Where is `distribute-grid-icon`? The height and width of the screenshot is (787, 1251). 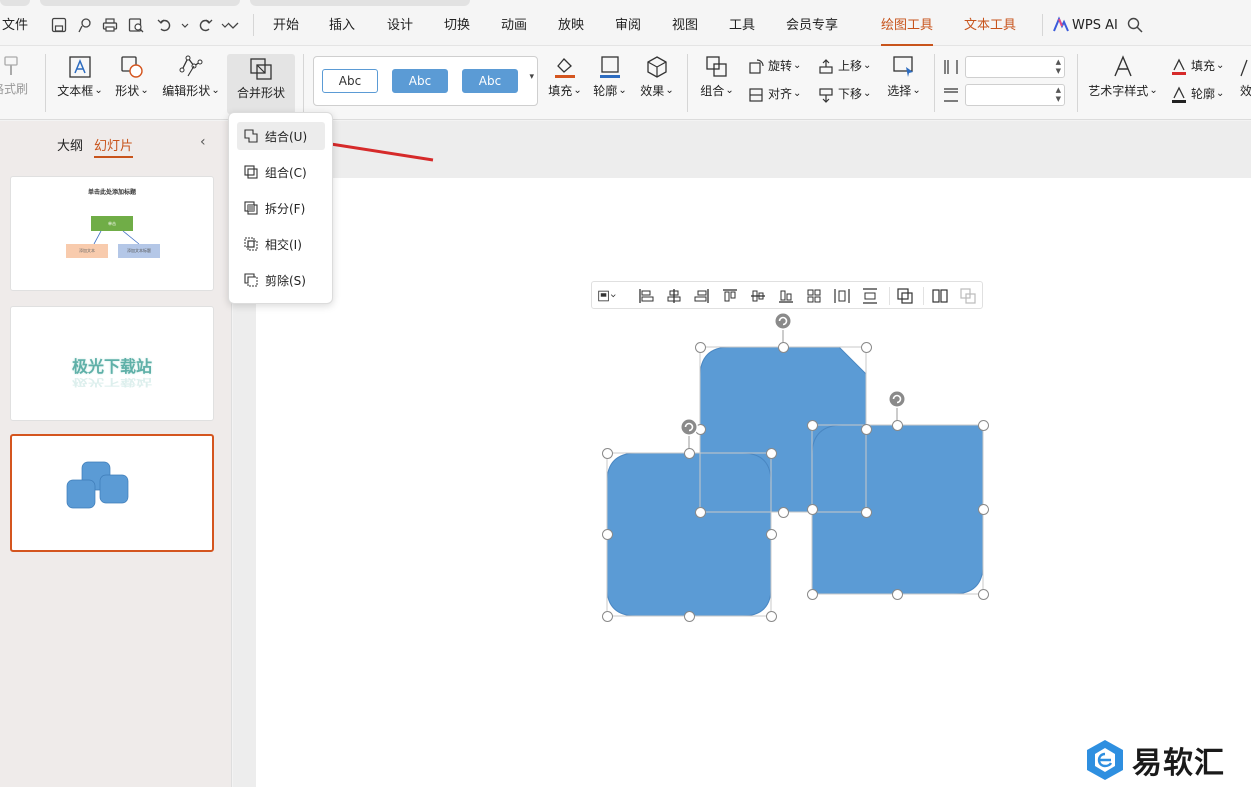 distribute-grid-icon is located at coordinates (814, 296).